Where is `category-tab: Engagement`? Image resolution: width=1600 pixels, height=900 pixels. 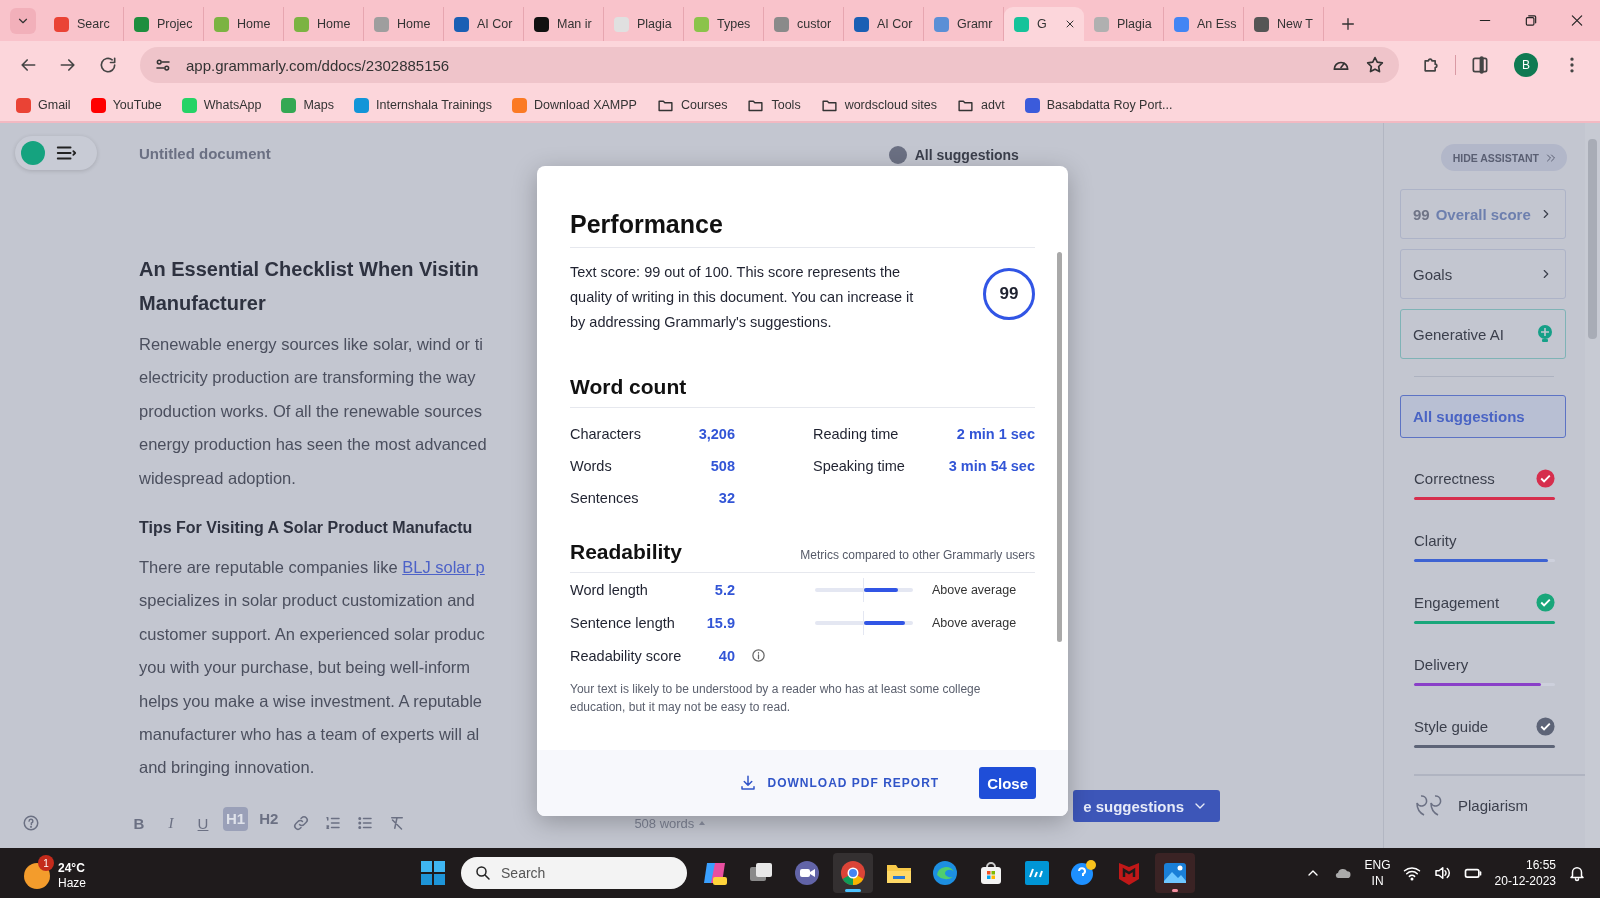 category-tab: Engagement is located at coordinates (1457, 602).